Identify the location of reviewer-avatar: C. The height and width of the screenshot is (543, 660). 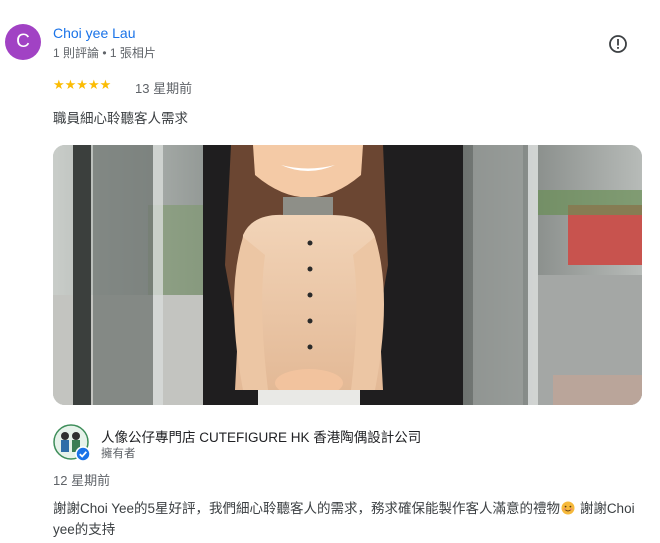
(23, 42).